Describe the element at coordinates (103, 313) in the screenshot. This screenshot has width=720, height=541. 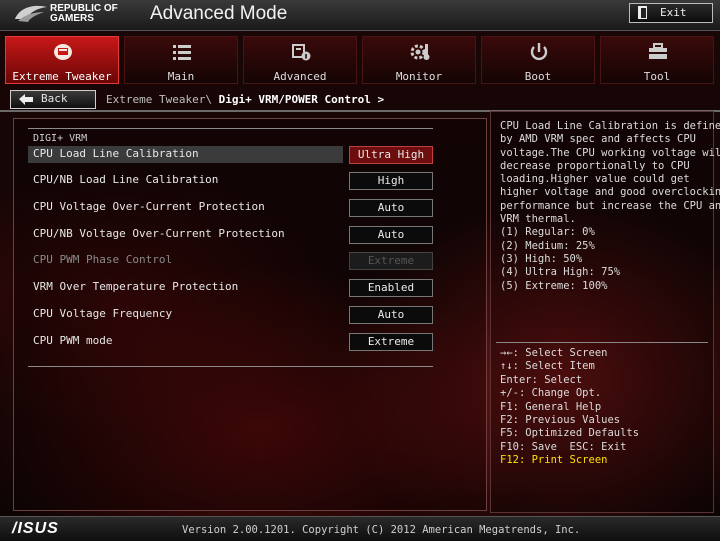
I see `setting-name: CPU Voltage Frequency` at that location.